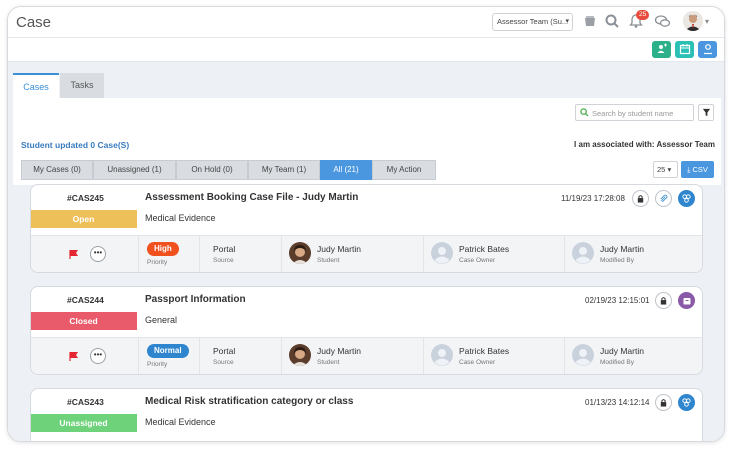  I want to click on page-title: Case, so click(34, 22).